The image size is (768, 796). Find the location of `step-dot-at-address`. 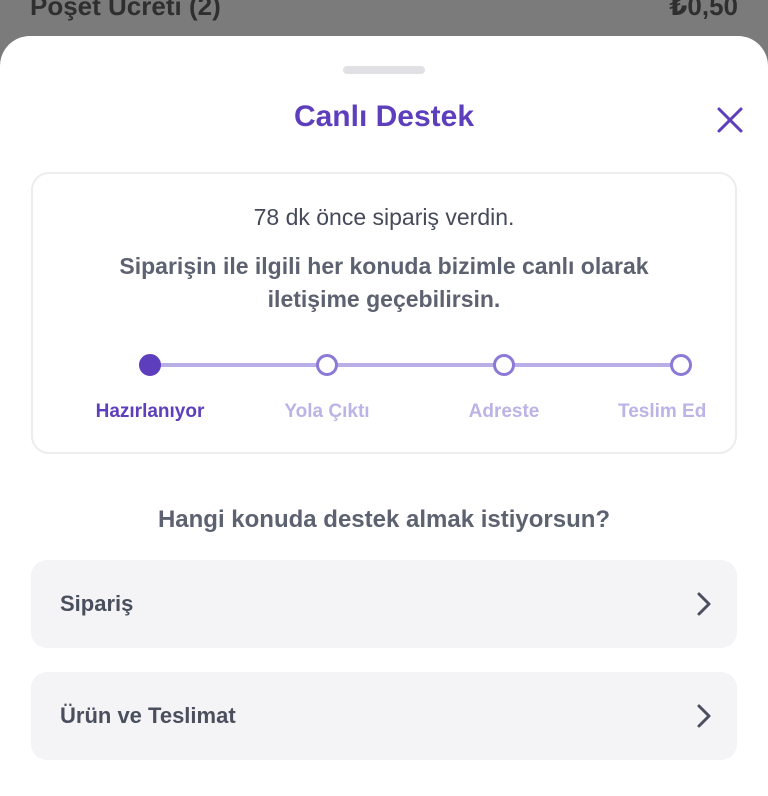

step-dot-at-address is located at coordinates (504, 365).